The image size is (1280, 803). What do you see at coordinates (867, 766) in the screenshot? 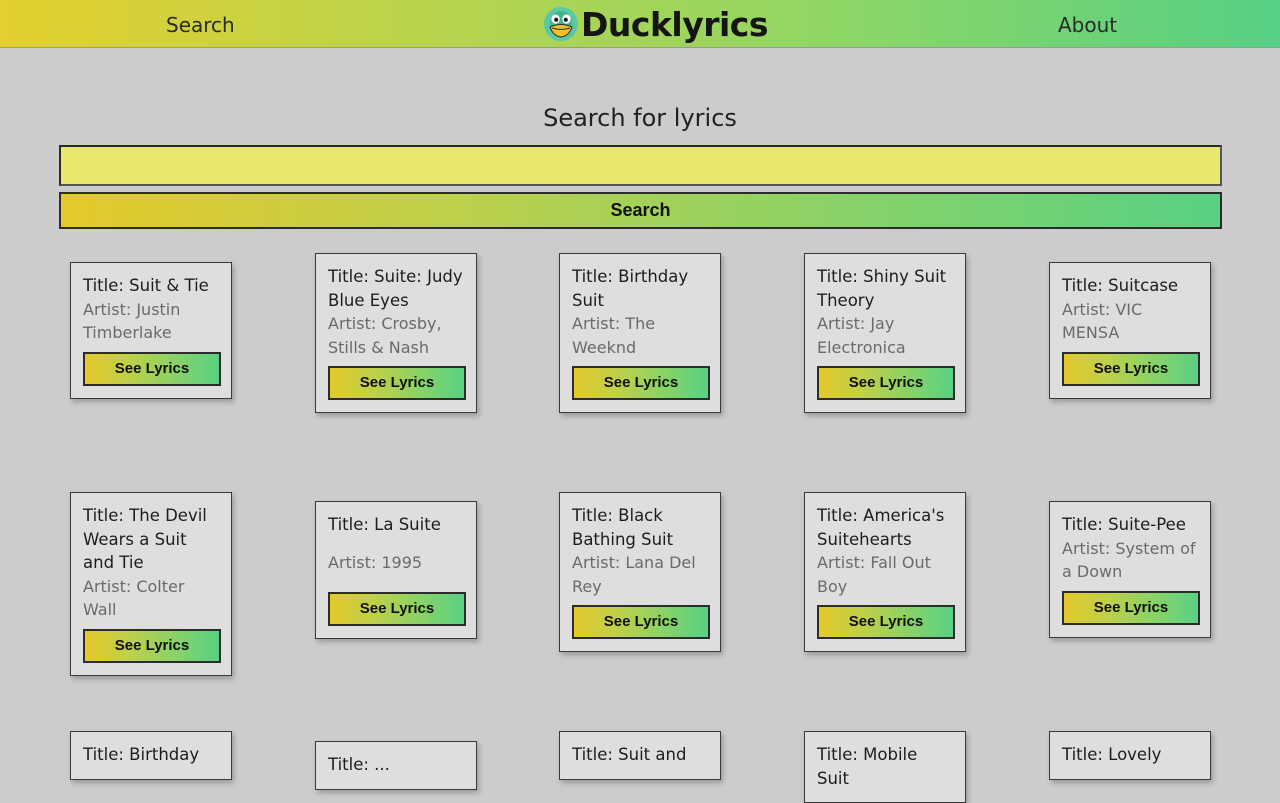
I see `song-title: Title: Mobile Suit` at bounding box center [867, 766].